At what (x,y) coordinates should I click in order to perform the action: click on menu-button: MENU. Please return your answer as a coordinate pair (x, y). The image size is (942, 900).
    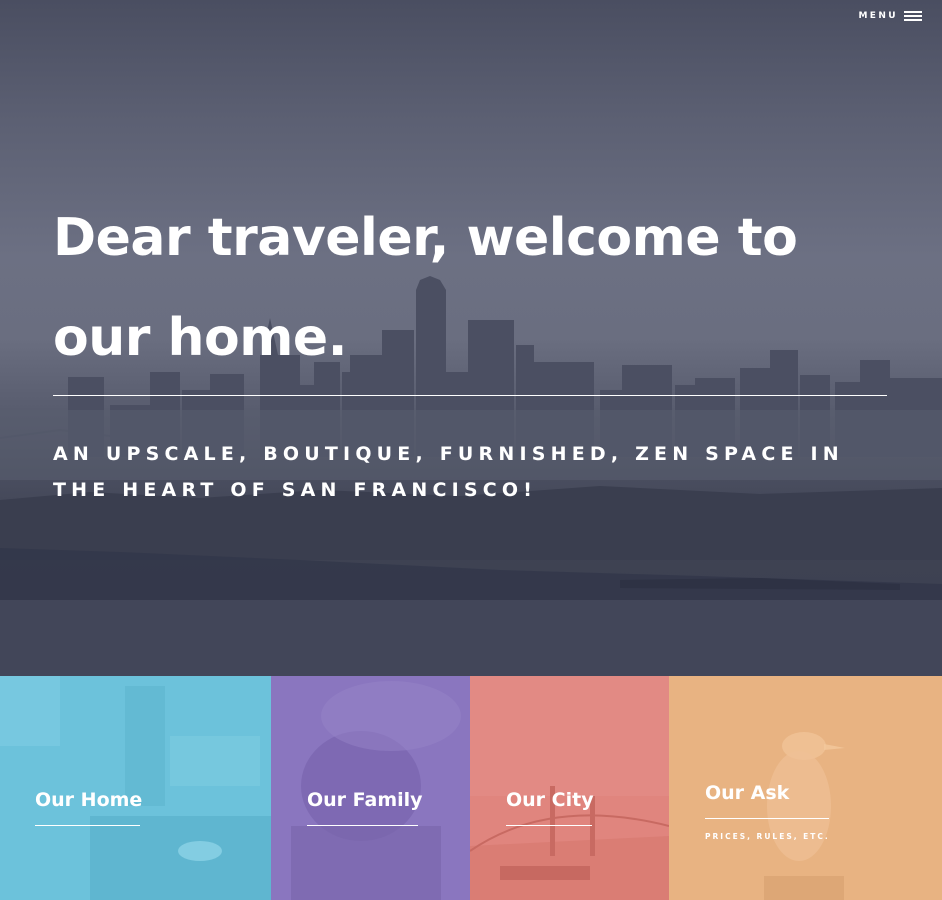
    Looking at the image, I should click on (890, 16).